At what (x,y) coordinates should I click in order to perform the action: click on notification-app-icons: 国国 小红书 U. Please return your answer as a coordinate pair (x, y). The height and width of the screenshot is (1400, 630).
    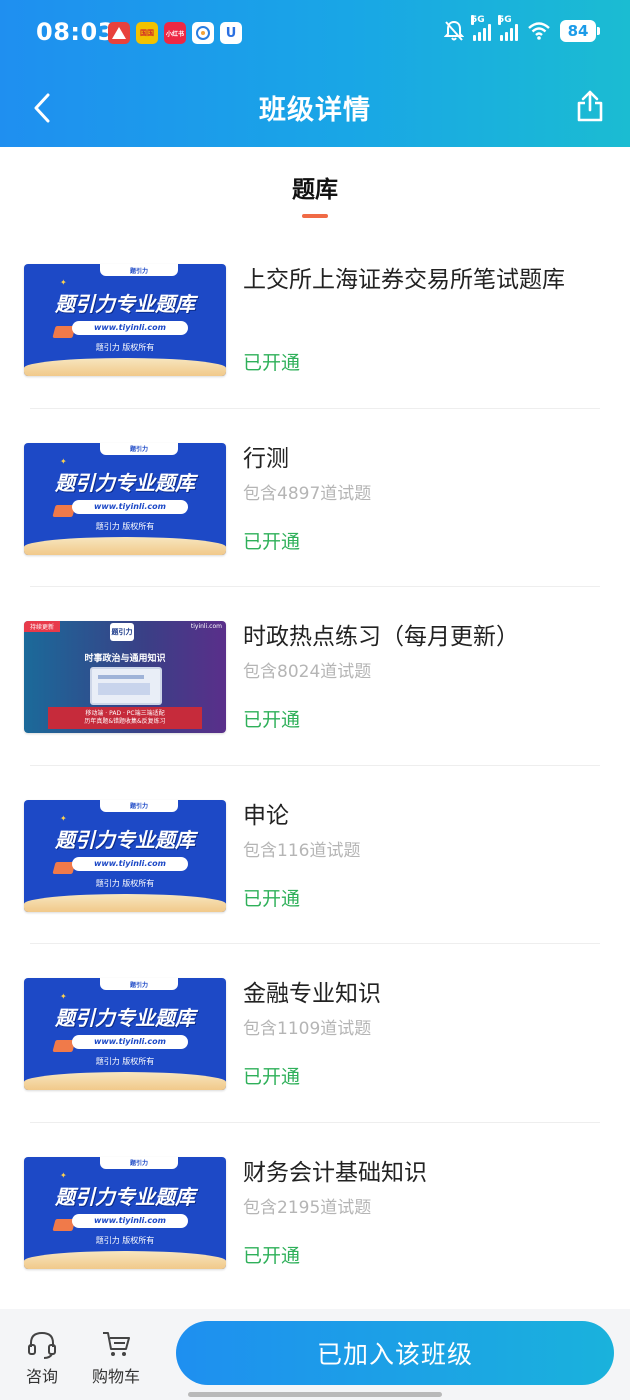
    Looking at the image, I should click on (175, 33).